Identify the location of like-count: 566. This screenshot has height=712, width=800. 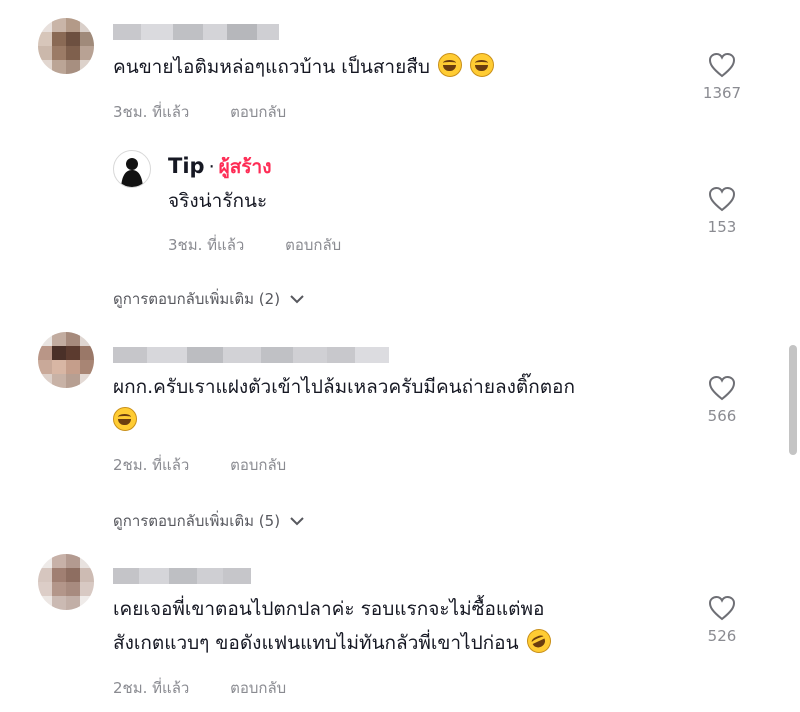
(722, 416).